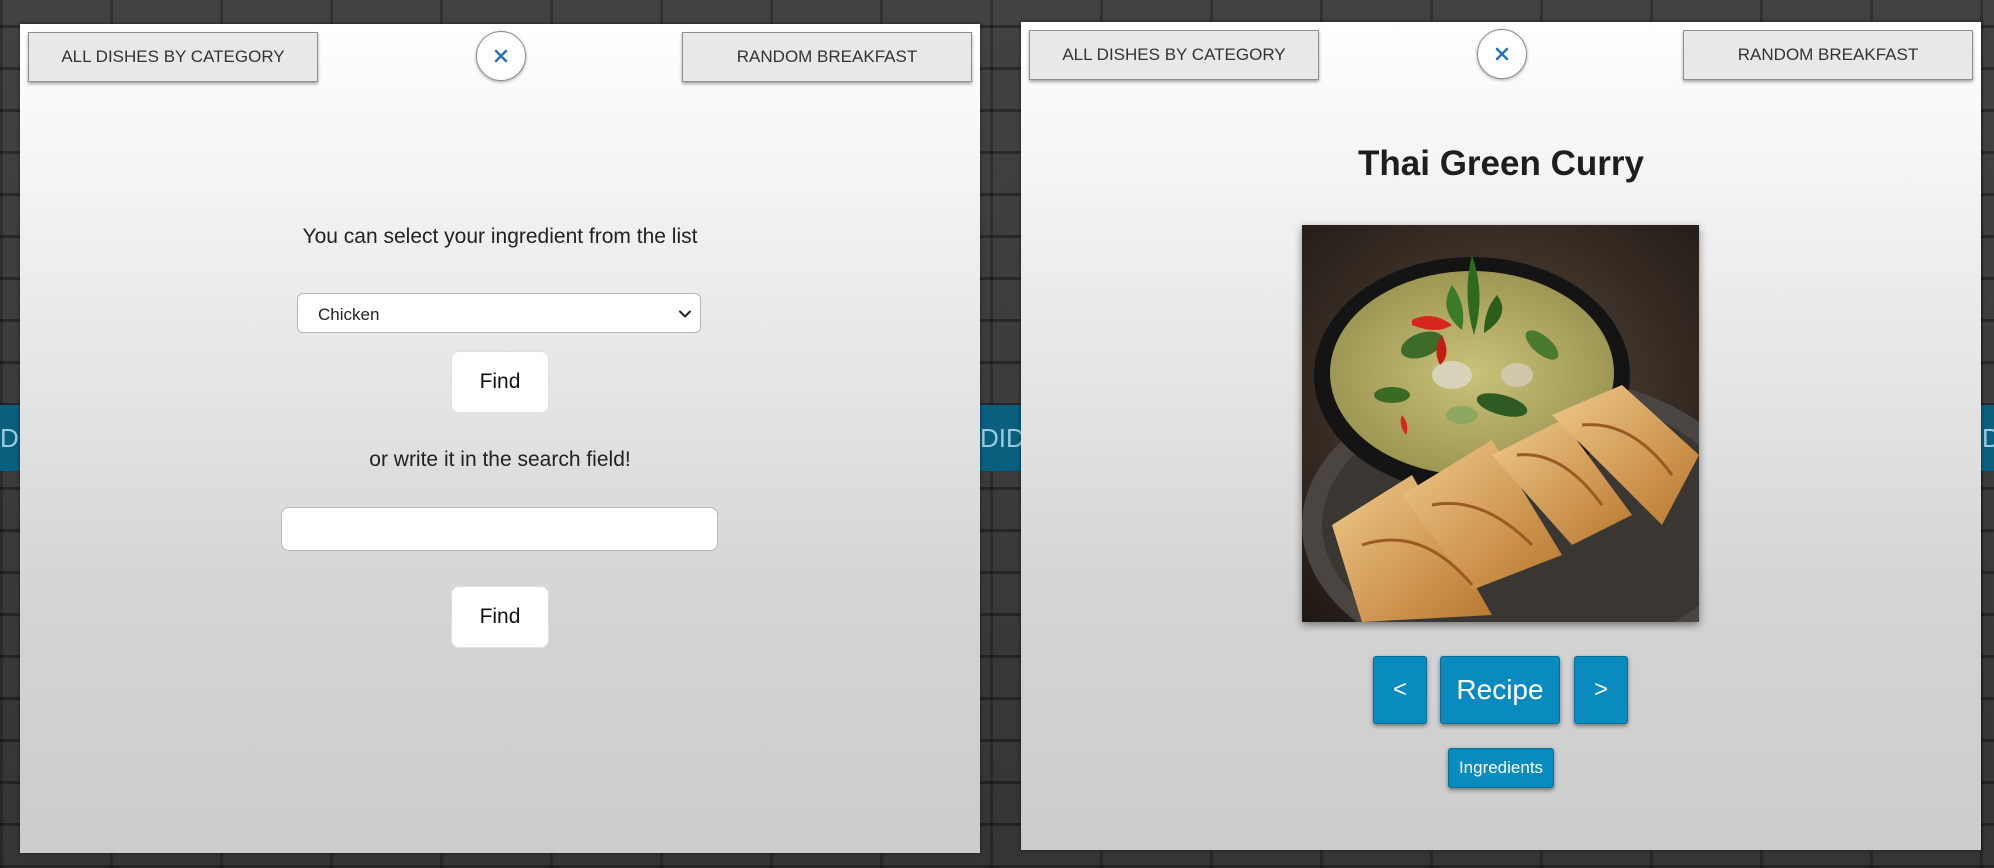 This screenshot has width=1994, height=868. I want to click on recipe-button: Recipe, so click(1500, 690).